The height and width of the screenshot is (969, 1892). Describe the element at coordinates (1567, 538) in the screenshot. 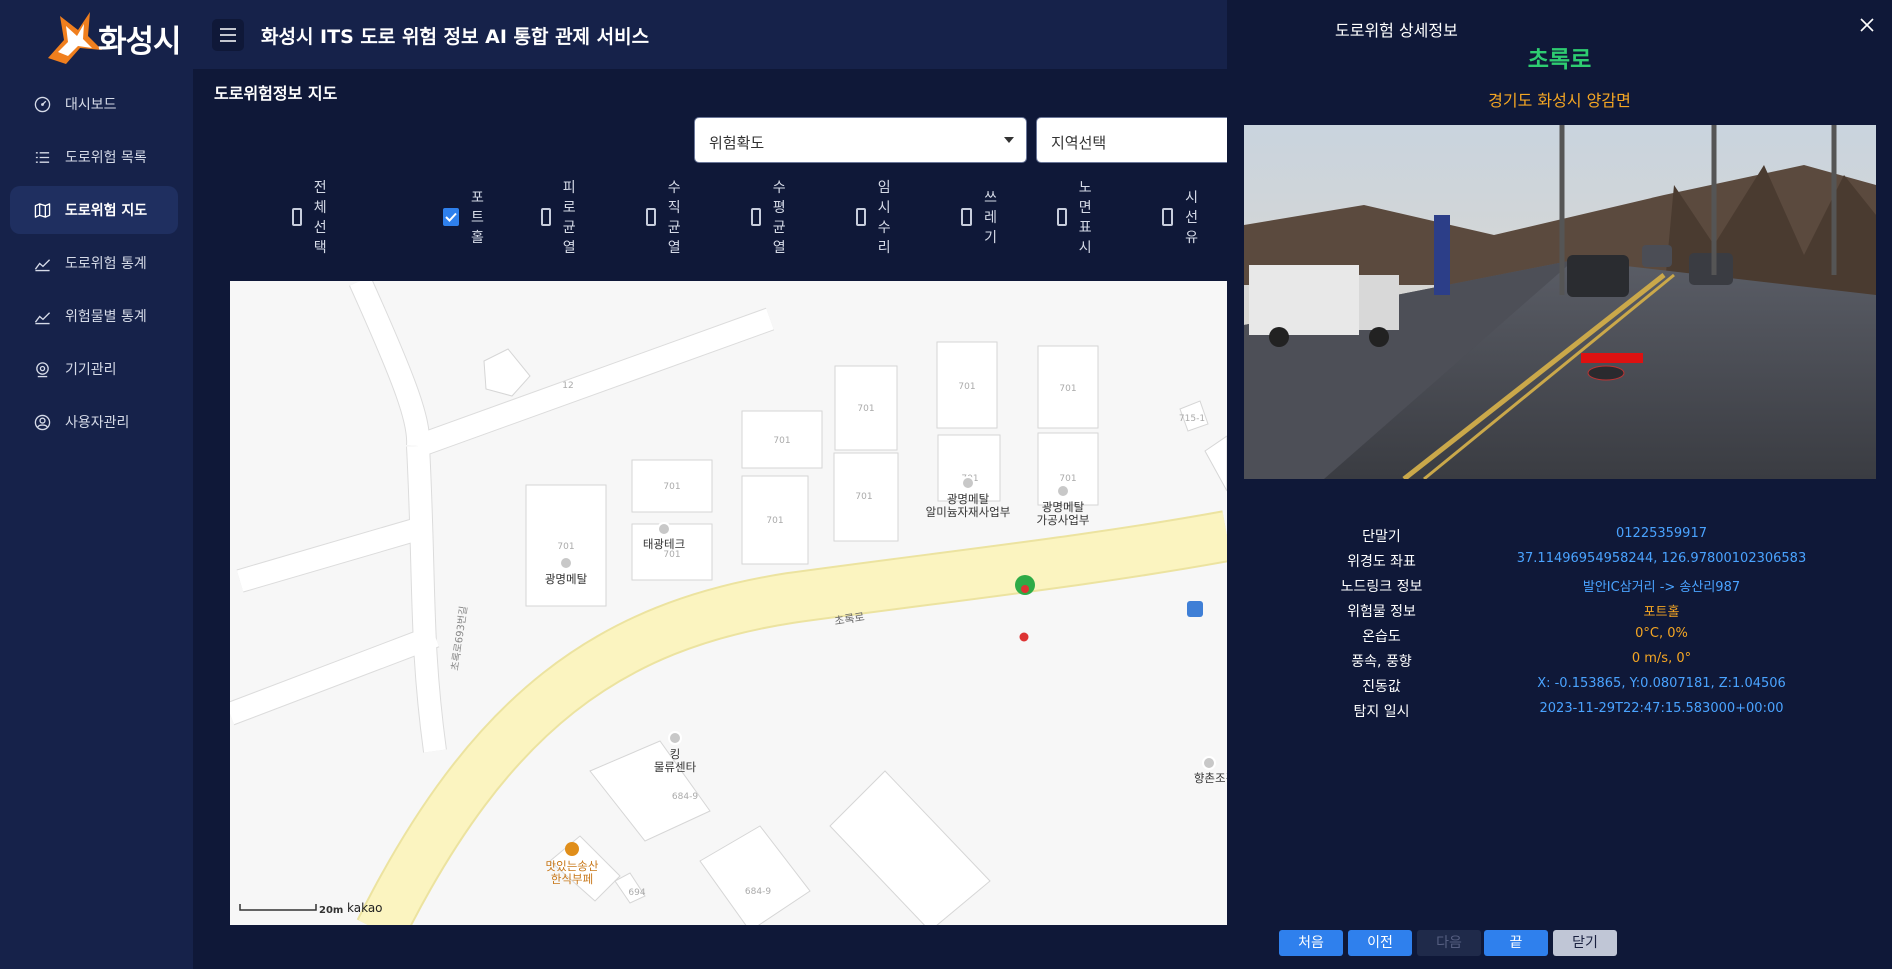

I see `info-row-device: 단말기 01225359917` at that location.